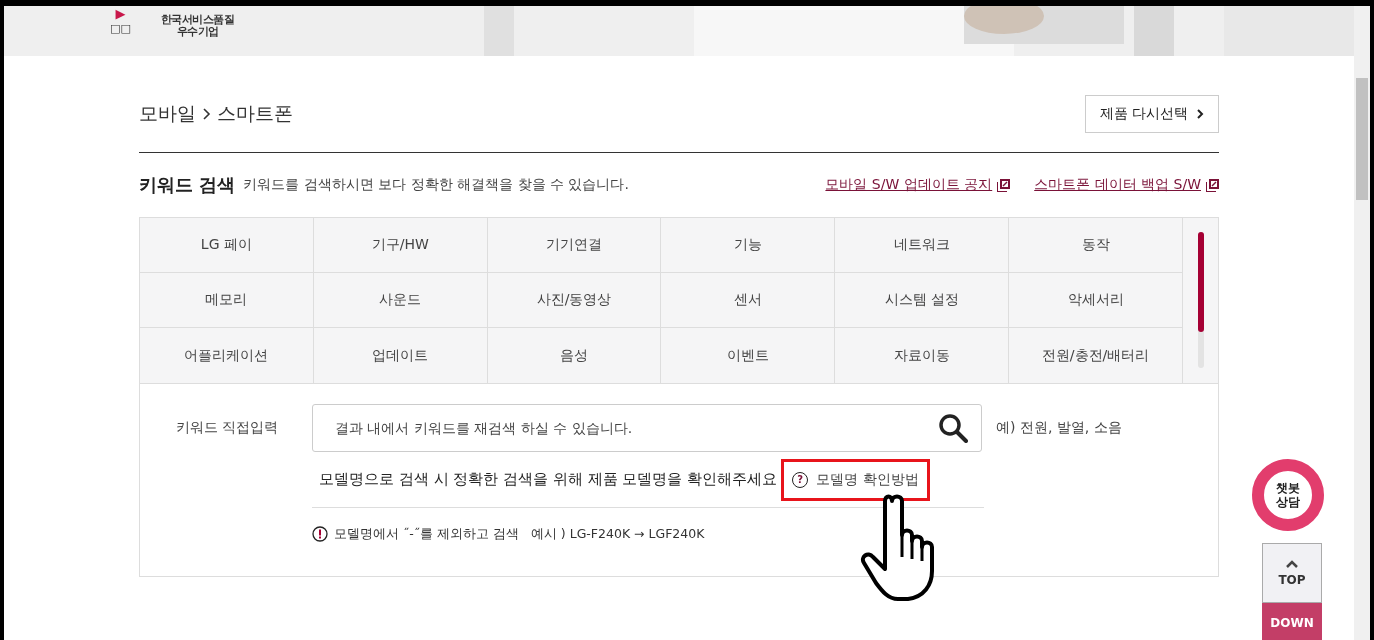  What do you see at coordinates (320, 534) in the screenshot?
I see `exclamation-icon` at bounding box center [320, 534].